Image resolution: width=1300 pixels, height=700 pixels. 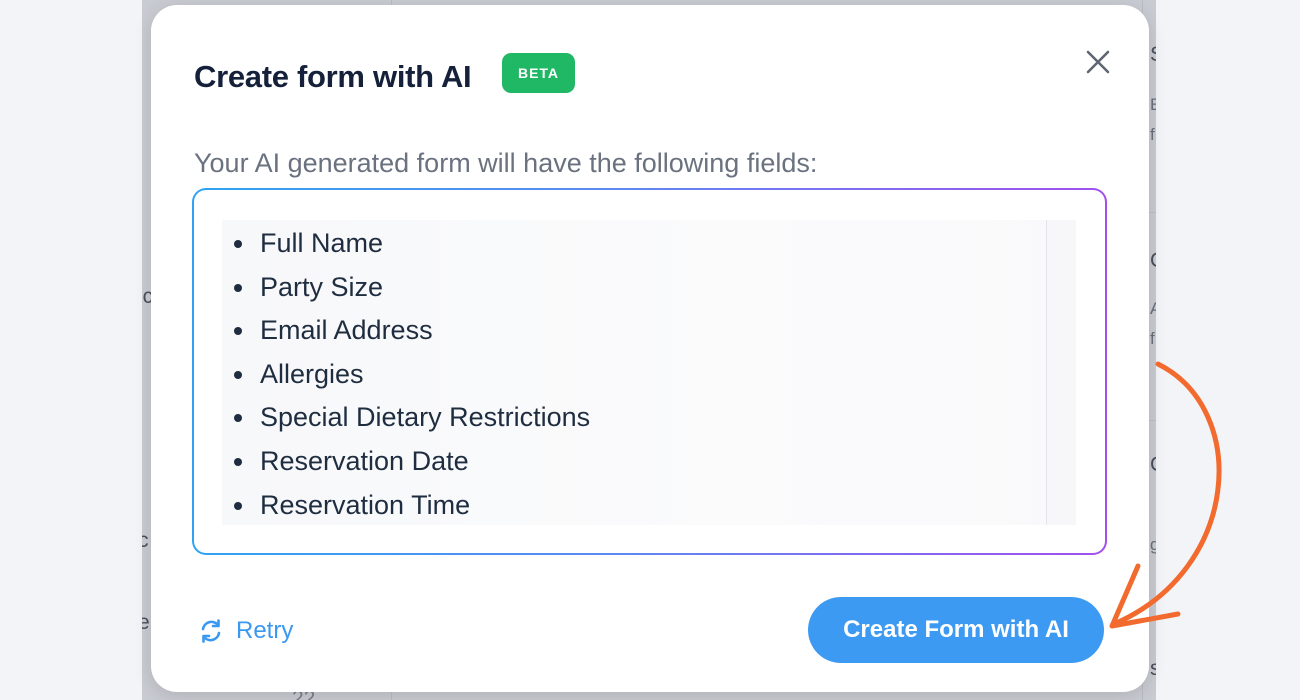 What do you see at coordinates (346, 330) in the screenshot?
I see `field-name: Email Address` at bounding box center [346, 330].